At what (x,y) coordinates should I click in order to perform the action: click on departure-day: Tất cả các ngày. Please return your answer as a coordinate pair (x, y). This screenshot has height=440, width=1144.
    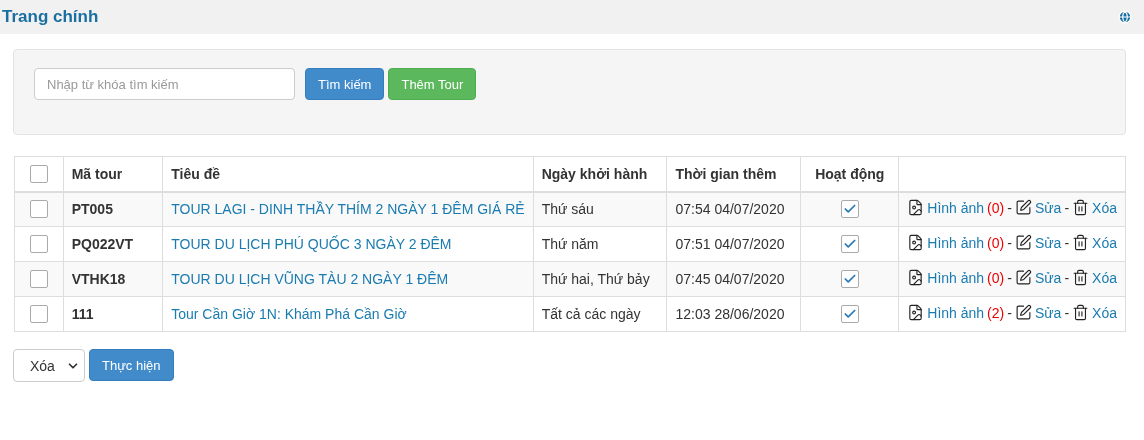
    Looking at the image, I should click on (591, 314).